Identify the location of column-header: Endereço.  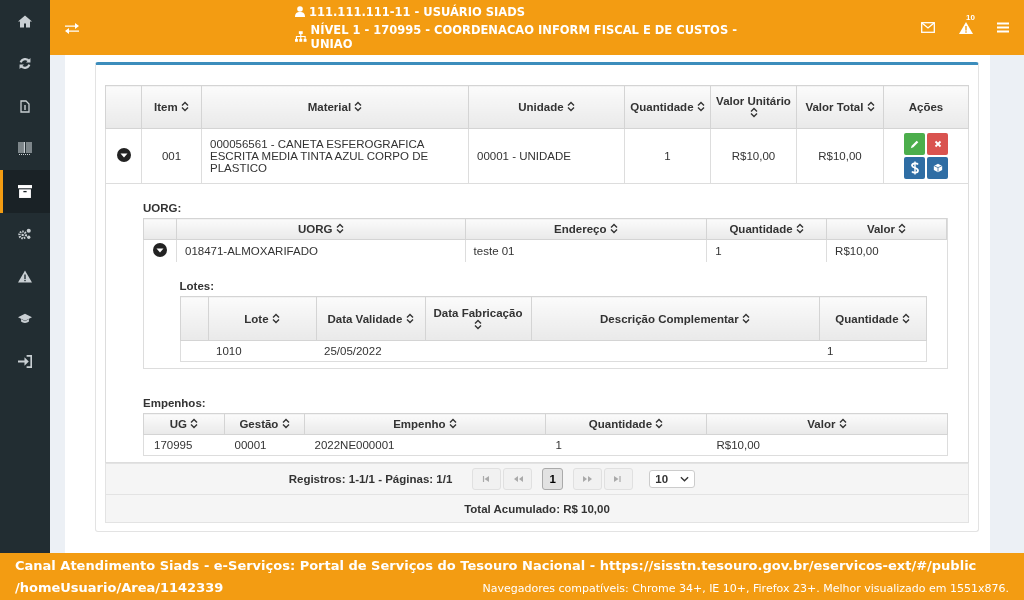
(586, 229).